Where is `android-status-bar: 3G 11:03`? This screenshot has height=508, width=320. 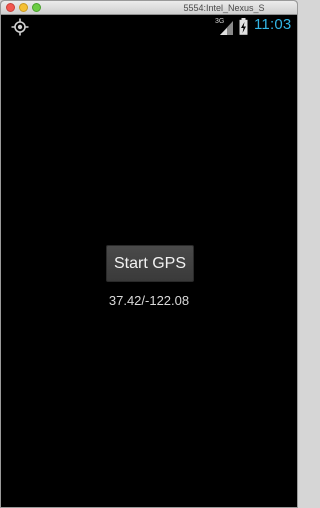 android-status-bar: 3G 11:03 is located at coordinates (149, 27).